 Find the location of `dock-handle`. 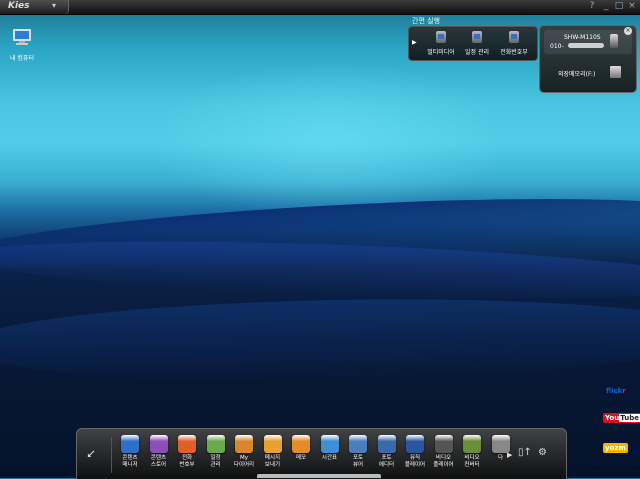

dock-handle is located at coordinates (319, 476).